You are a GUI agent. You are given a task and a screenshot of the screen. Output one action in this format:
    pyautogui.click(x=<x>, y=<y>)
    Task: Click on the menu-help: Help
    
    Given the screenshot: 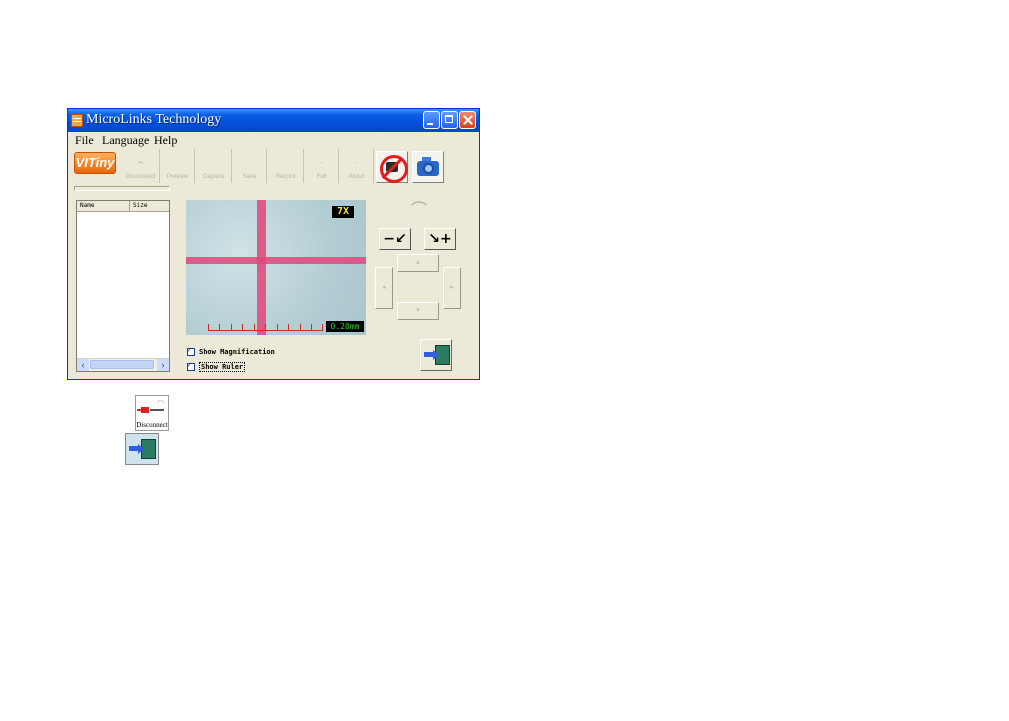 What is the action you would take?
    pyautogui.click(x=165, y=140)
    